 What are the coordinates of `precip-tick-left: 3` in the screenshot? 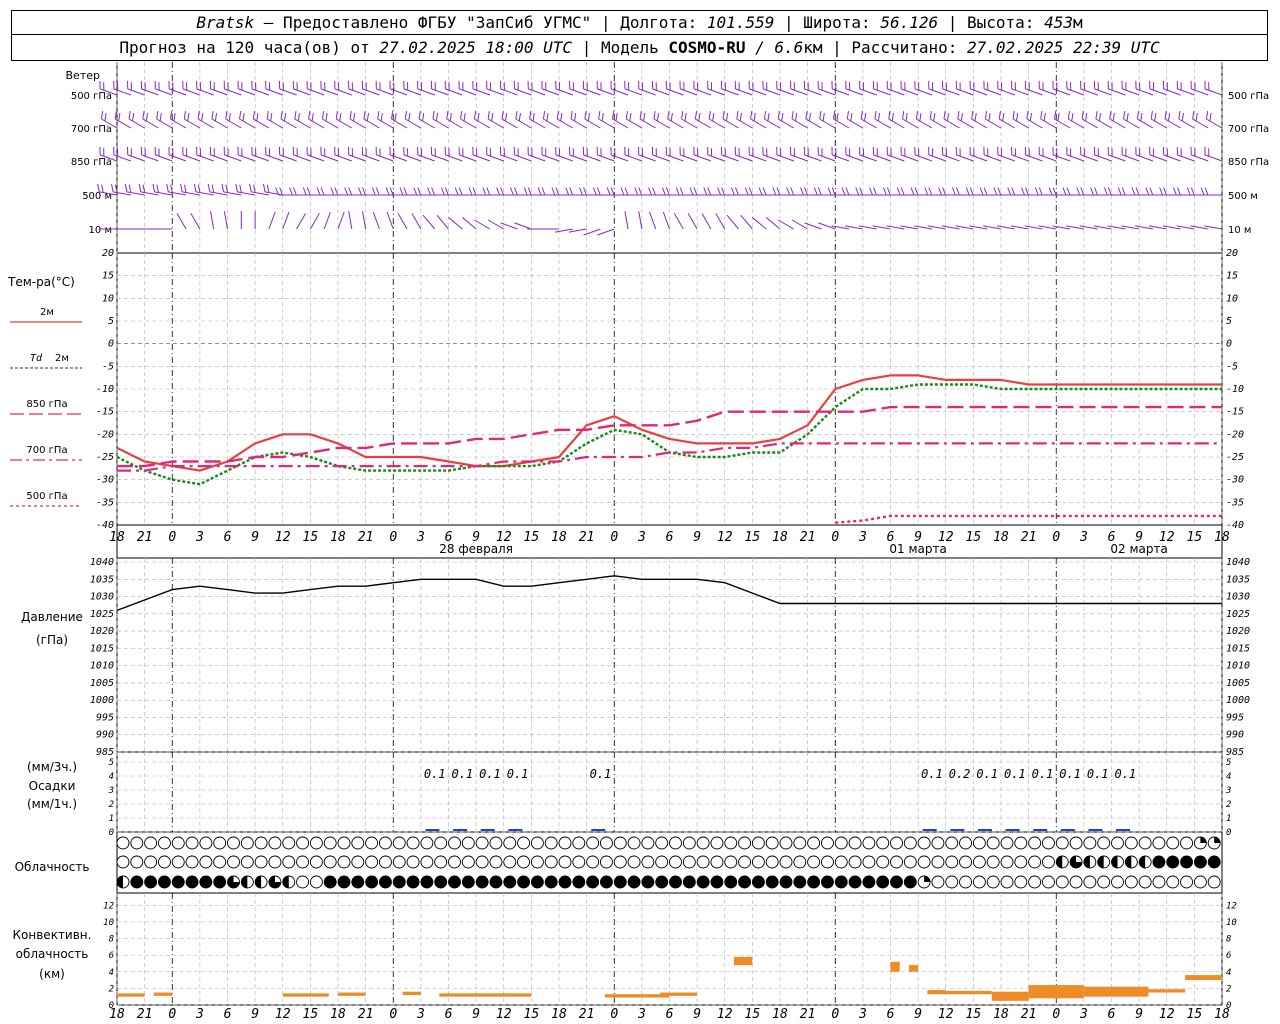 It's located at (111, 791).